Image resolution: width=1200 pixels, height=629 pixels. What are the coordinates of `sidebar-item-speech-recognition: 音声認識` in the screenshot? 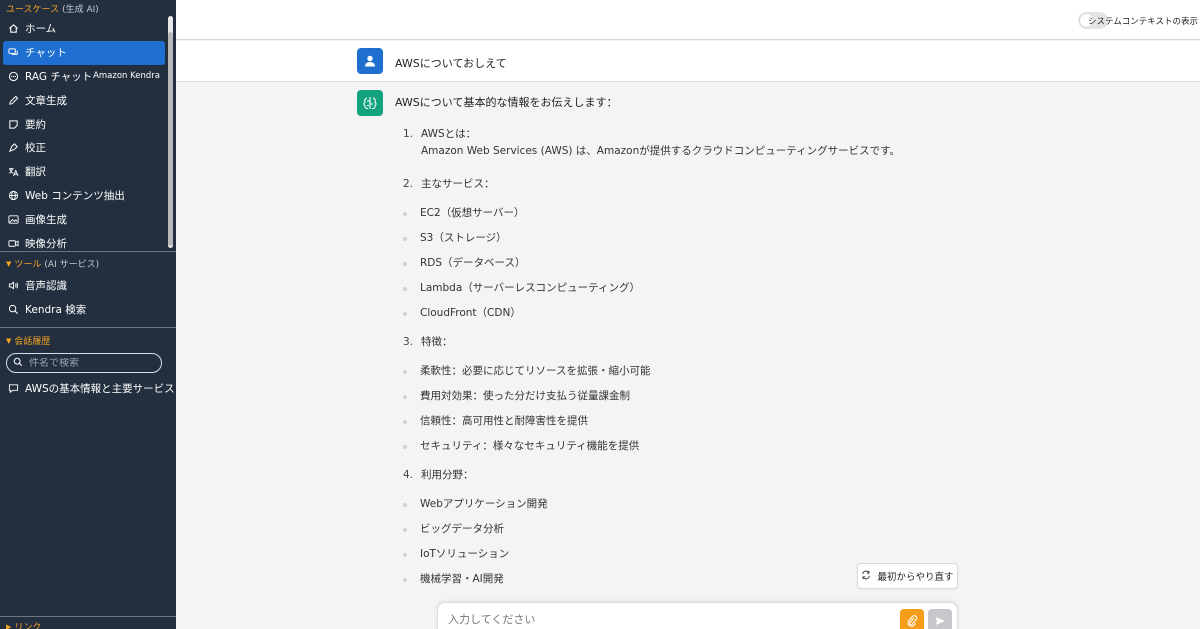 It's located at (88, 286).